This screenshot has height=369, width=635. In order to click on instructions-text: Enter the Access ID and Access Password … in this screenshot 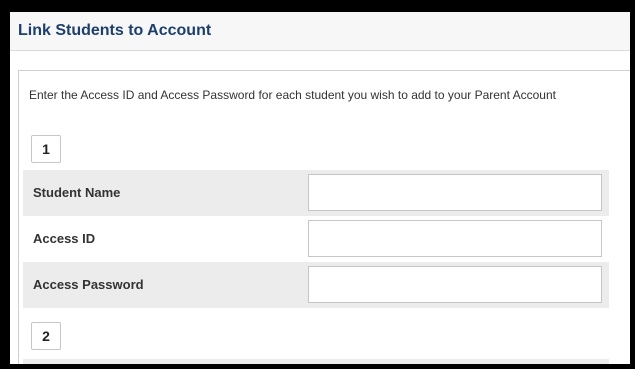, I will do `click(292, 95)`.